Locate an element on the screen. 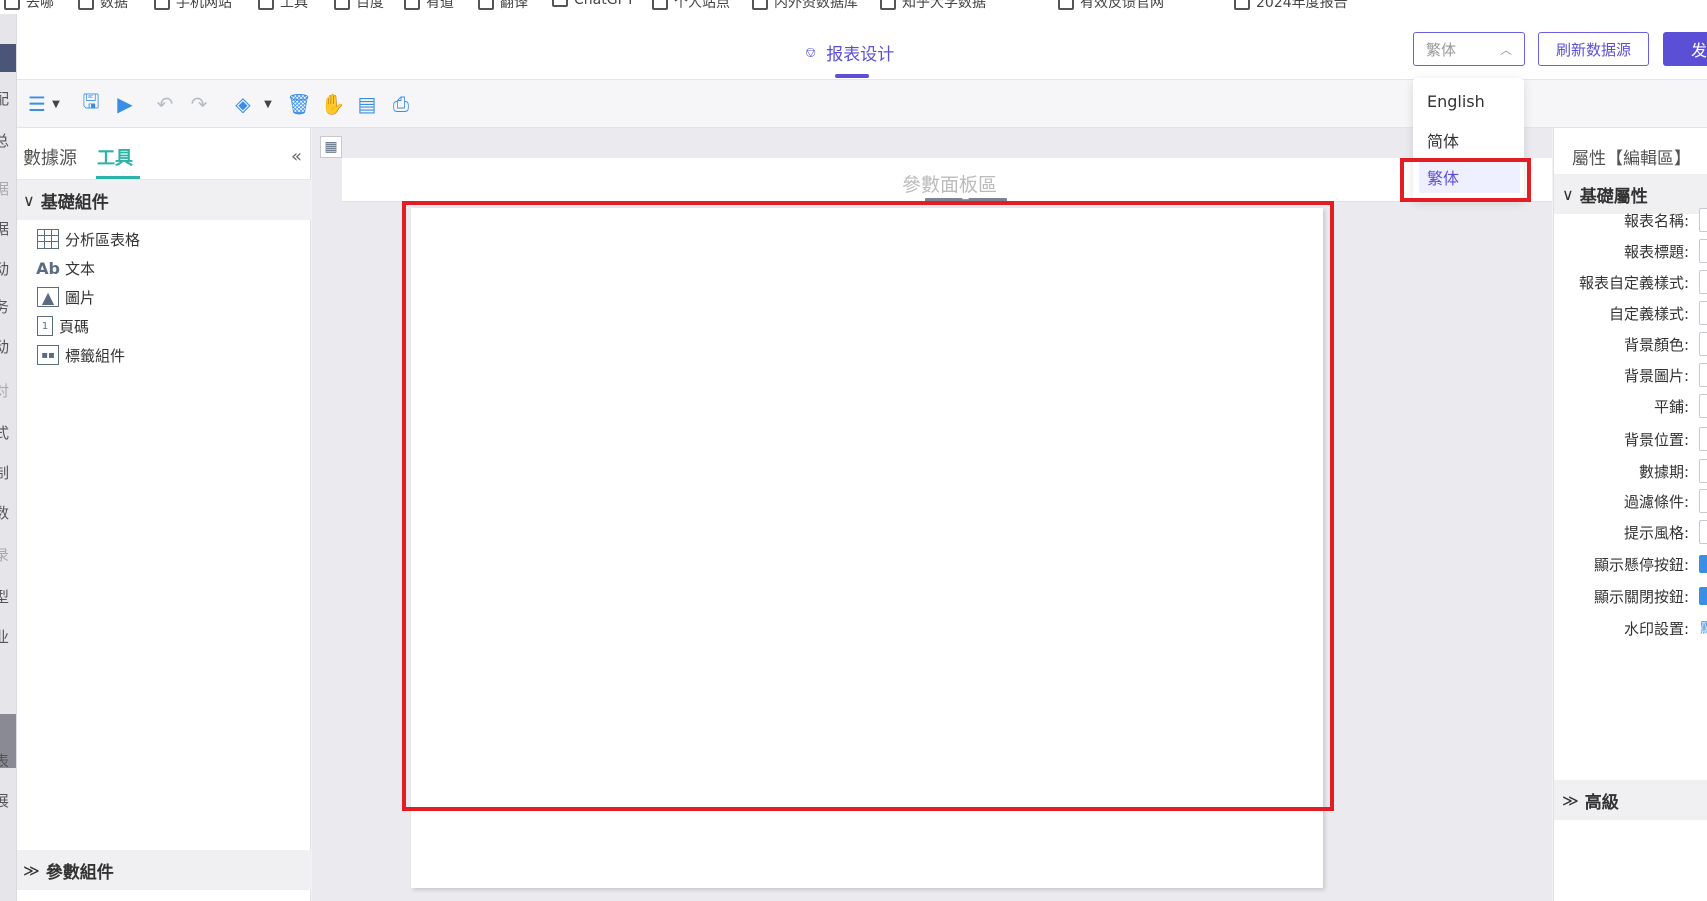  chevron-up-icon: ︿ is located at coordinates (1505, 49).